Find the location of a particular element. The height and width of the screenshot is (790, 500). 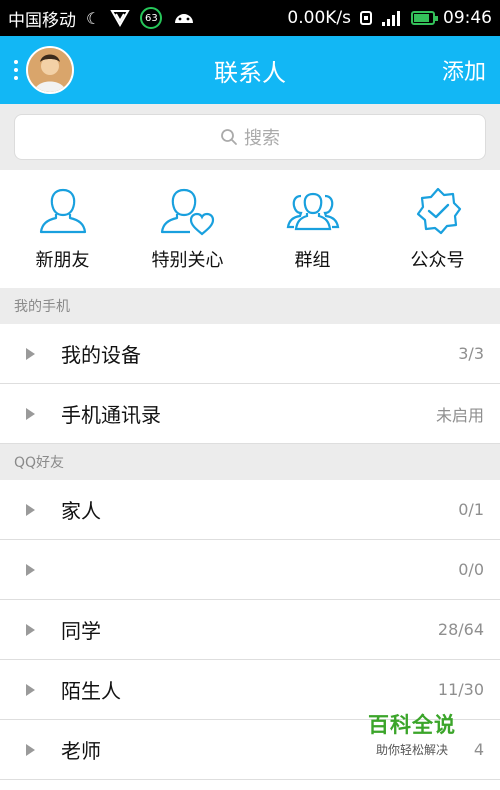

title-bar: 联系人 添加 is located at coordinates (250, 70).